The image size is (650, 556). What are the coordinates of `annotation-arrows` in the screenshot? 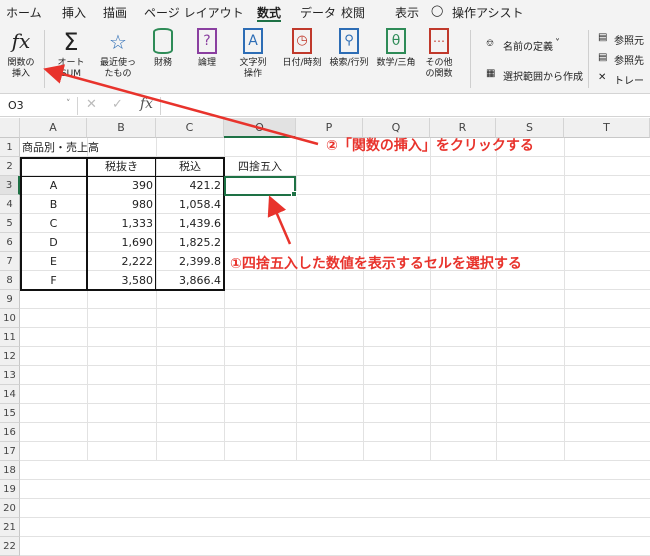 It's located at (181, 154).